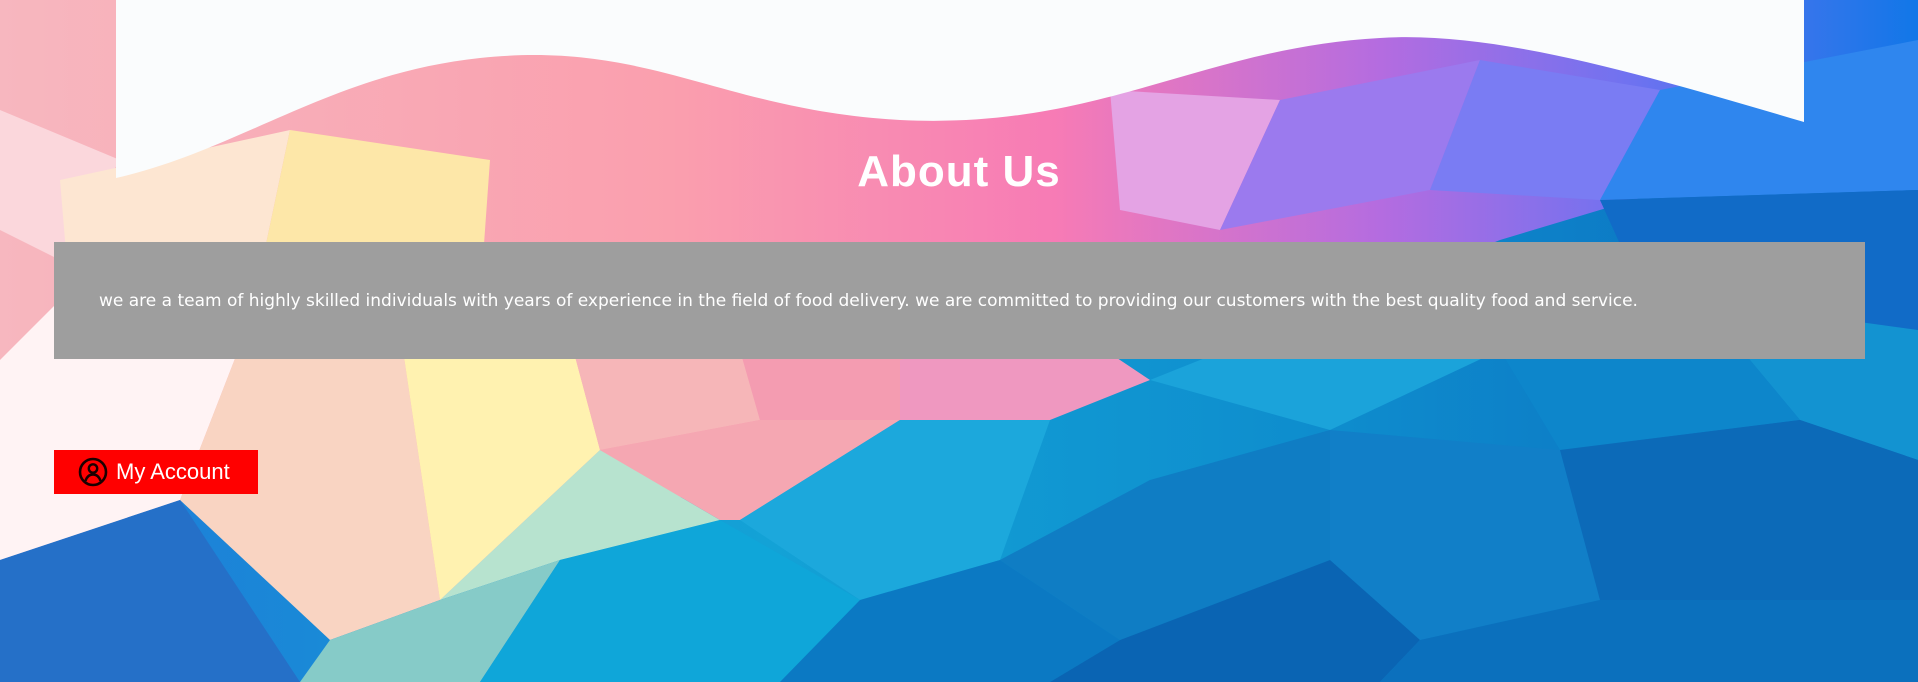 The height and width of the screenshot is (682, 1918). I want to click on user-circle-icon, so click(93, 472).